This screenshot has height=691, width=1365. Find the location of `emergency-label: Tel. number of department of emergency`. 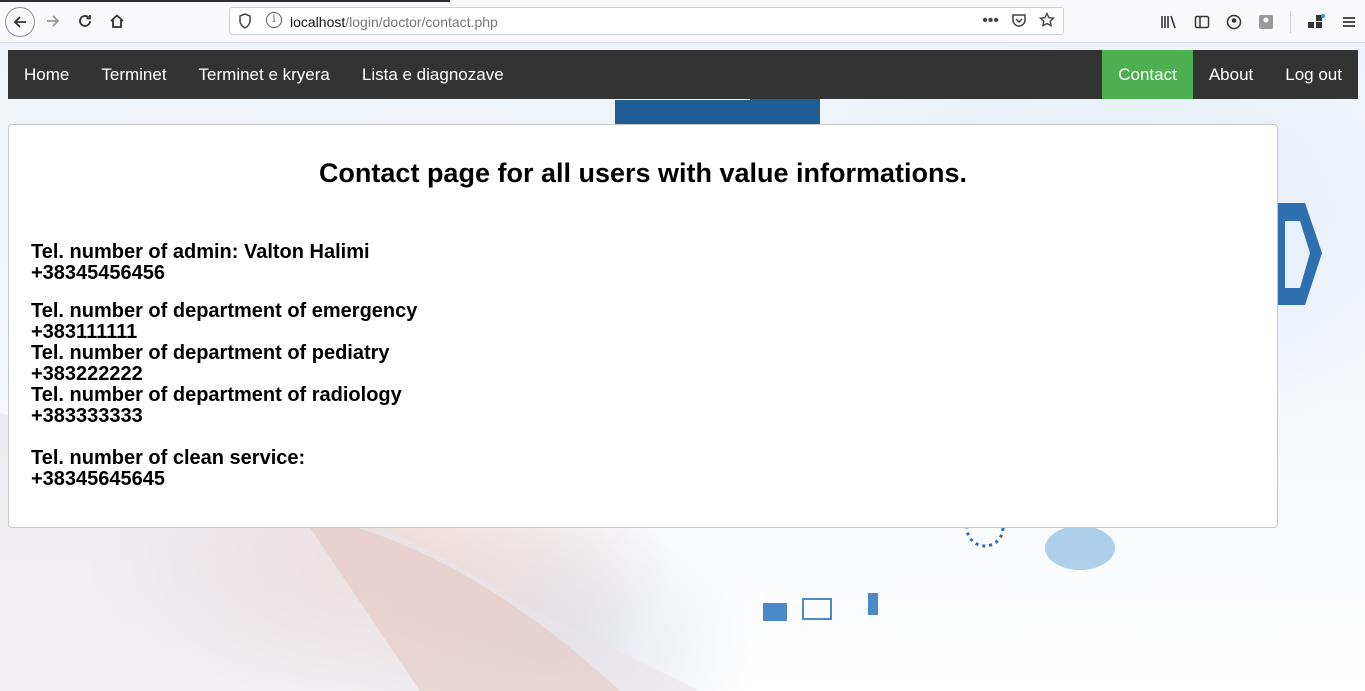

emergency-label: Tel. number of department of emergency is located at coordinates (224, 311).